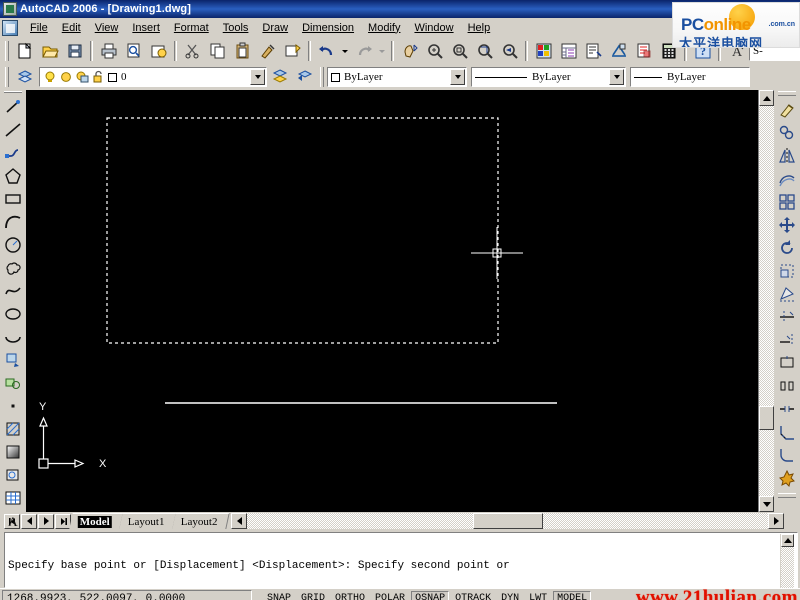 The image size is (800, 600). What do you see at coordinates (13, 198) in the screenshot?
I see `rectangle-icon` at bounding box center [13, 198].